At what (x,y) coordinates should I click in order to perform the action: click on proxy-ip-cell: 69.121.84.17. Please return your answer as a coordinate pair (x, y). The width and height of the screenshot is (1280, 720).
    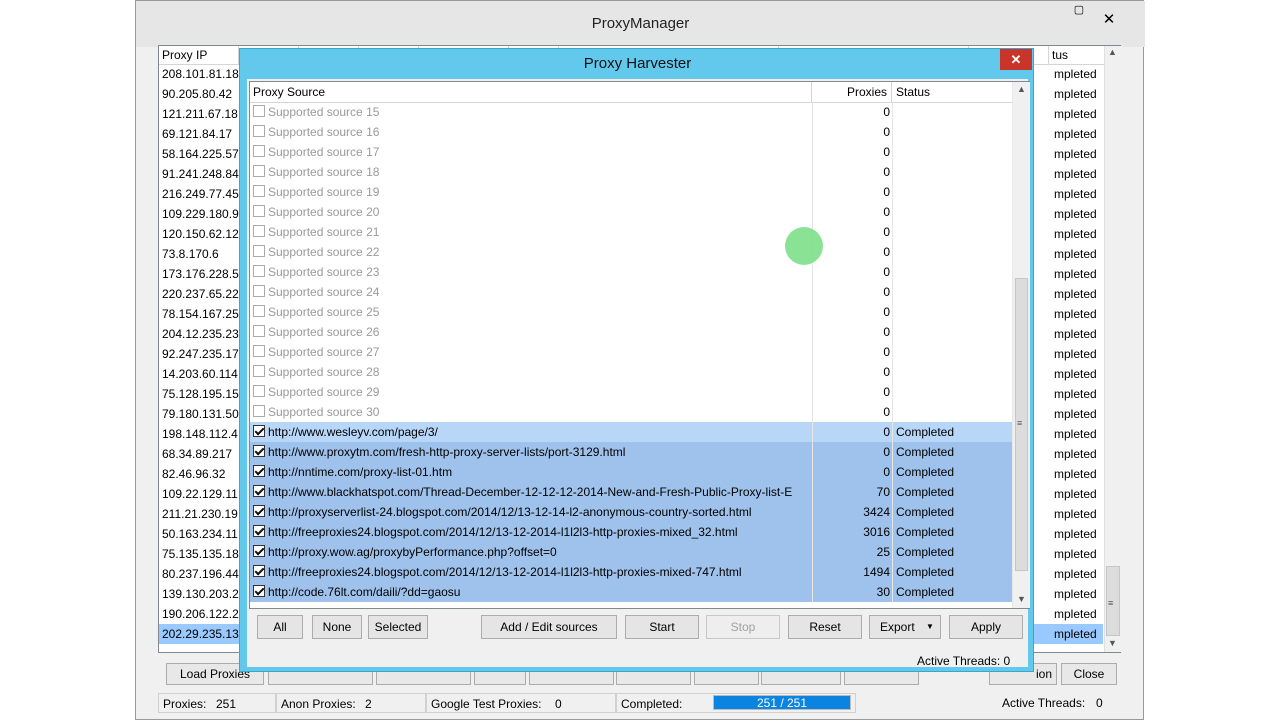
    Looking at the image, I should click on (197, 134).